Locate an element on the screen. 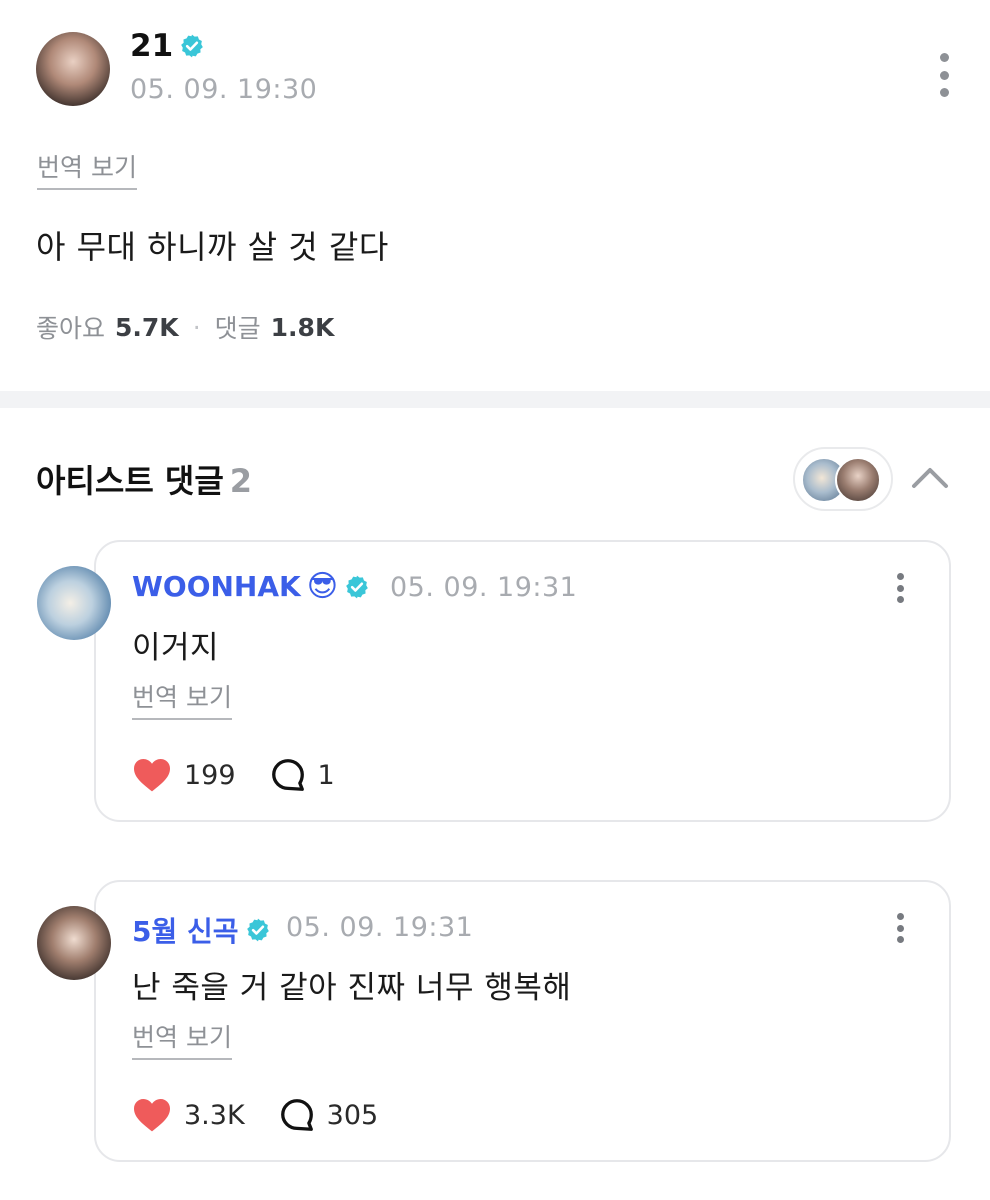 Image resolution: width=990 pixels, height=1200 pixels. post-author-name: 21 is located at coordinates (151, 46).